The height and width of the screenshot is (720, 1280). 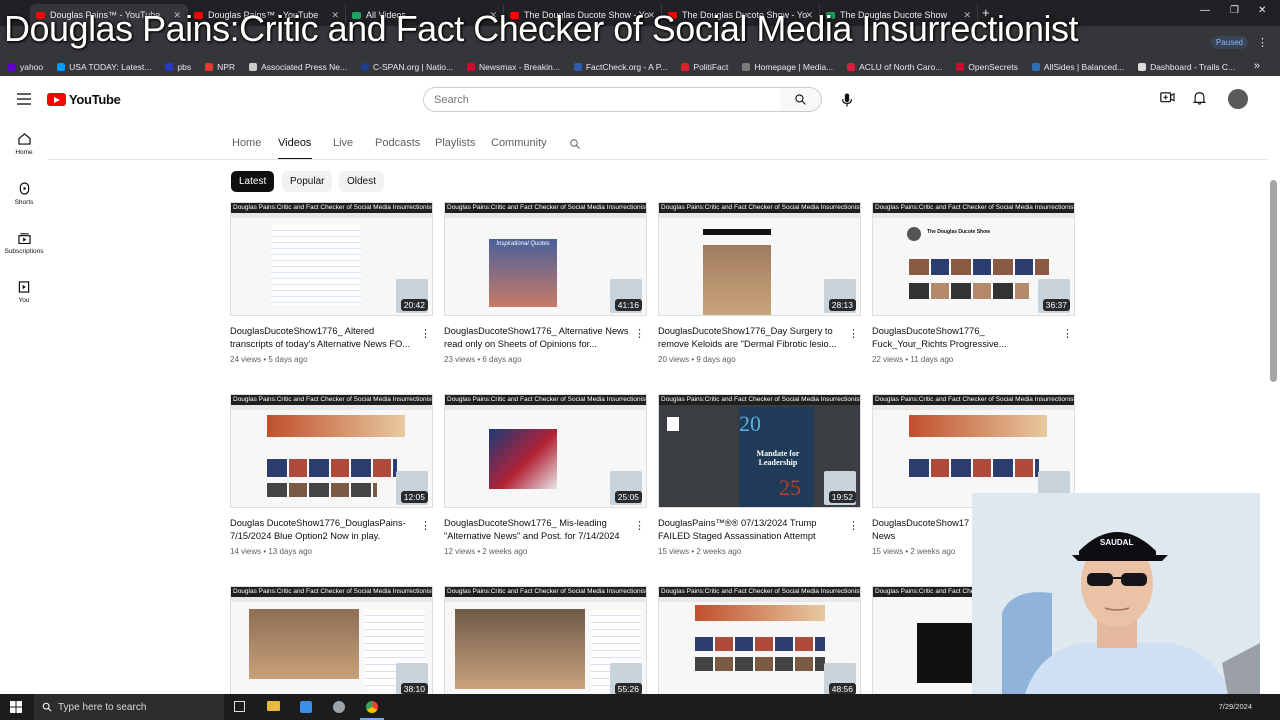 I want to click on chip-latest: Latest, so click(x=253, y=181).